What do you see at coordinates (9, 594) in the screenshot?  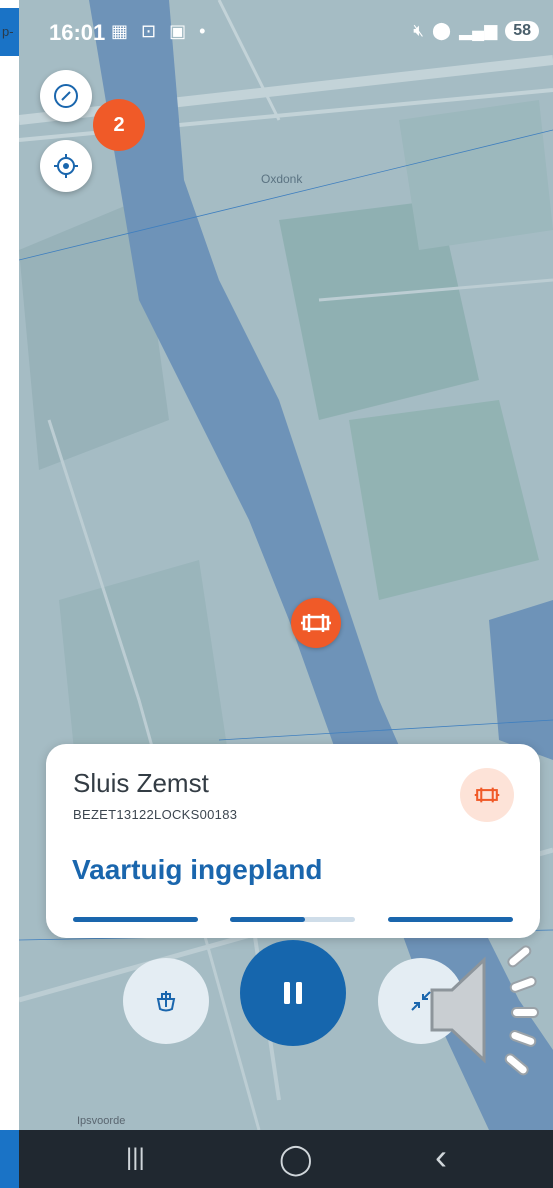 I see `left-edge-panel` at bounding box center [9, 594].